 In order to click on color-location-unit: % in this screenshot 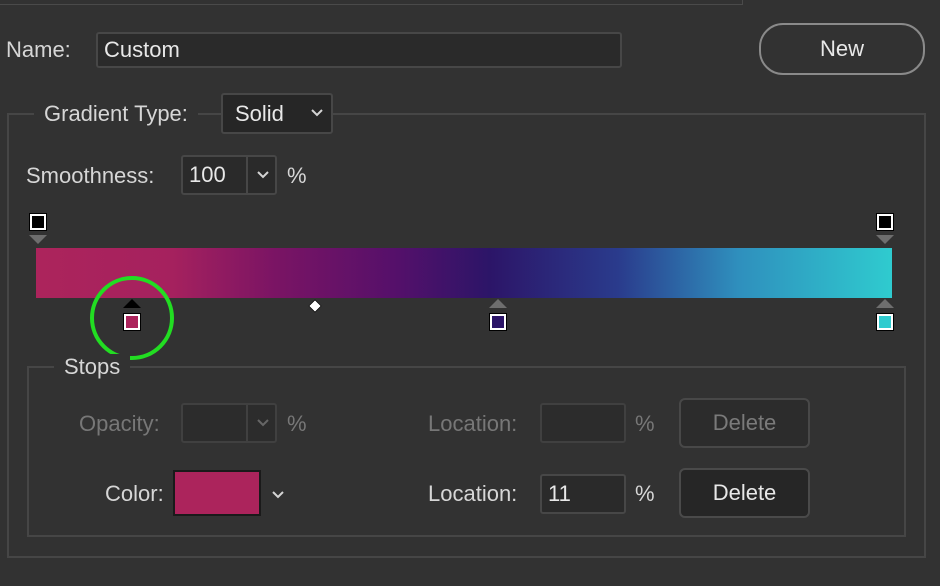, I will do `click(645, 493)`.